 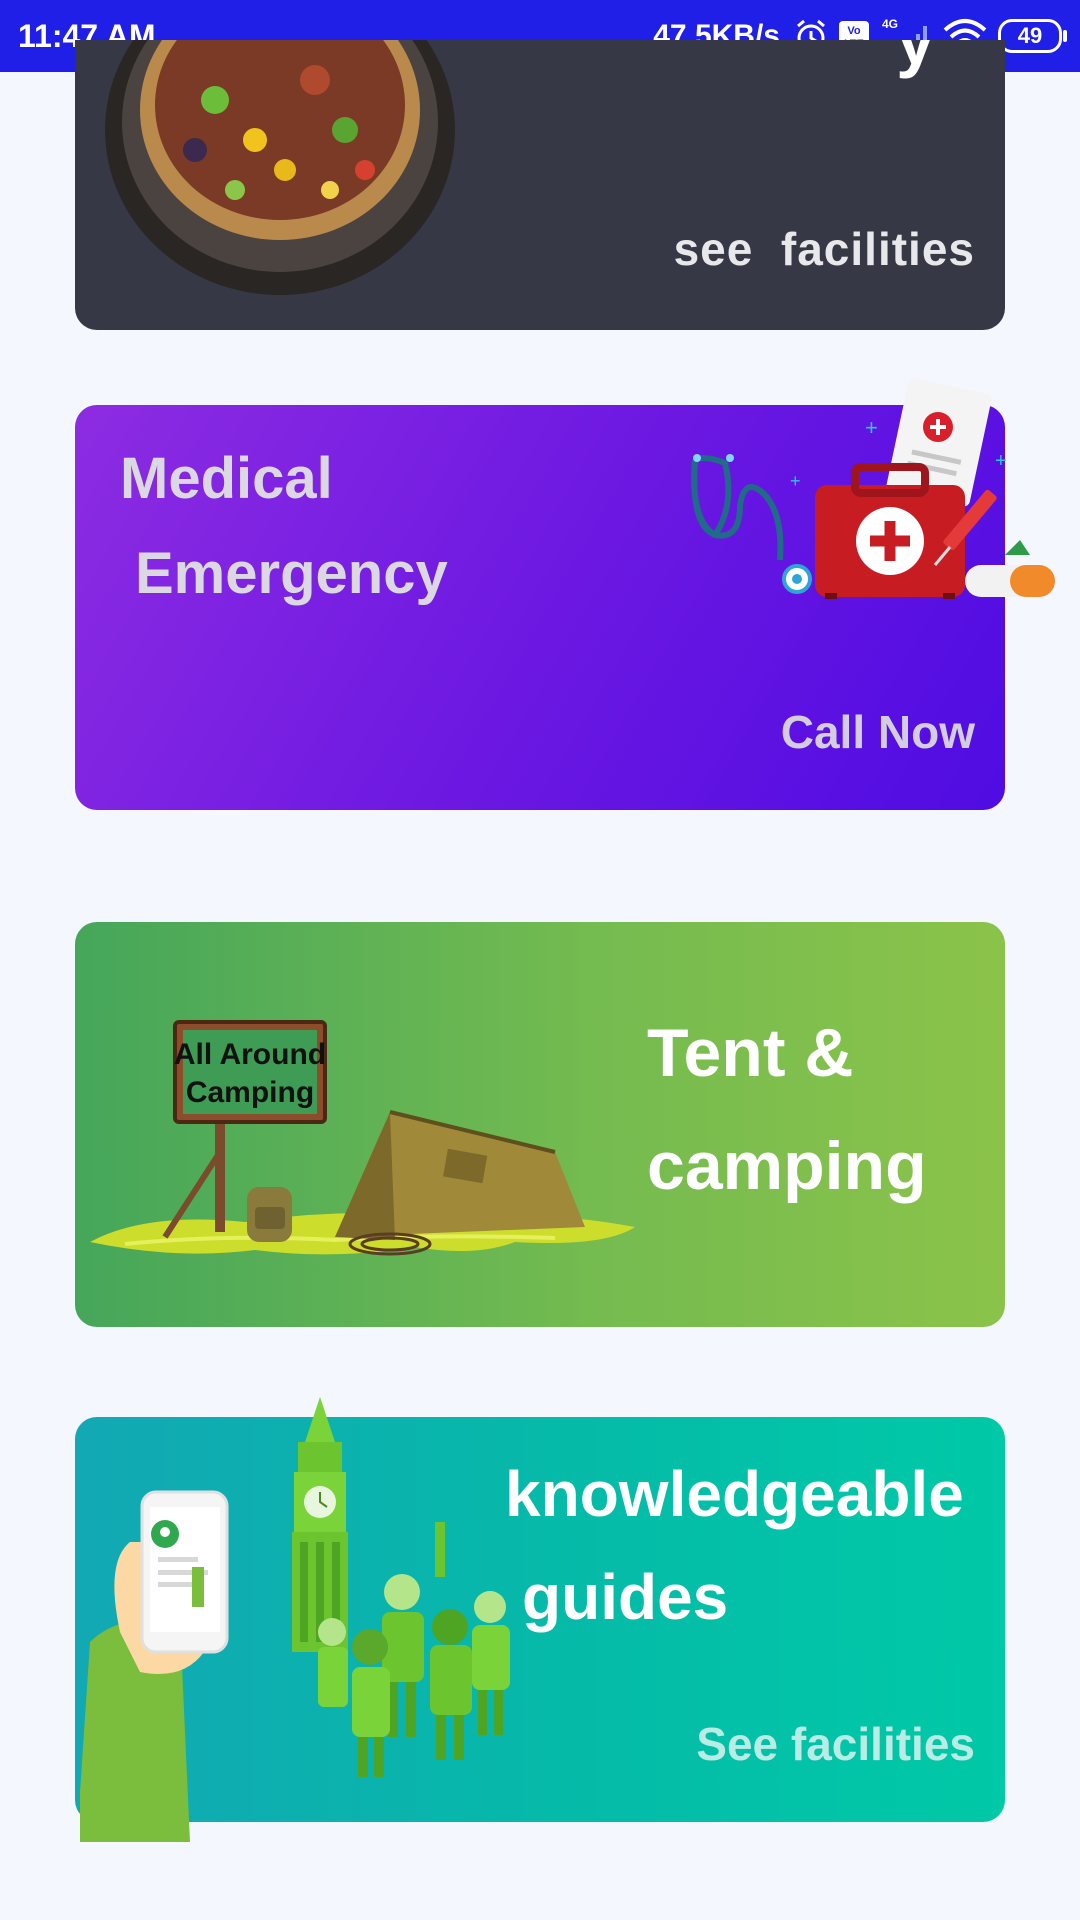 What do you see at coordinates (250, 1092) in the screenshot?
I see `sign-line2: Camping` at bounding box center [250, 1092].